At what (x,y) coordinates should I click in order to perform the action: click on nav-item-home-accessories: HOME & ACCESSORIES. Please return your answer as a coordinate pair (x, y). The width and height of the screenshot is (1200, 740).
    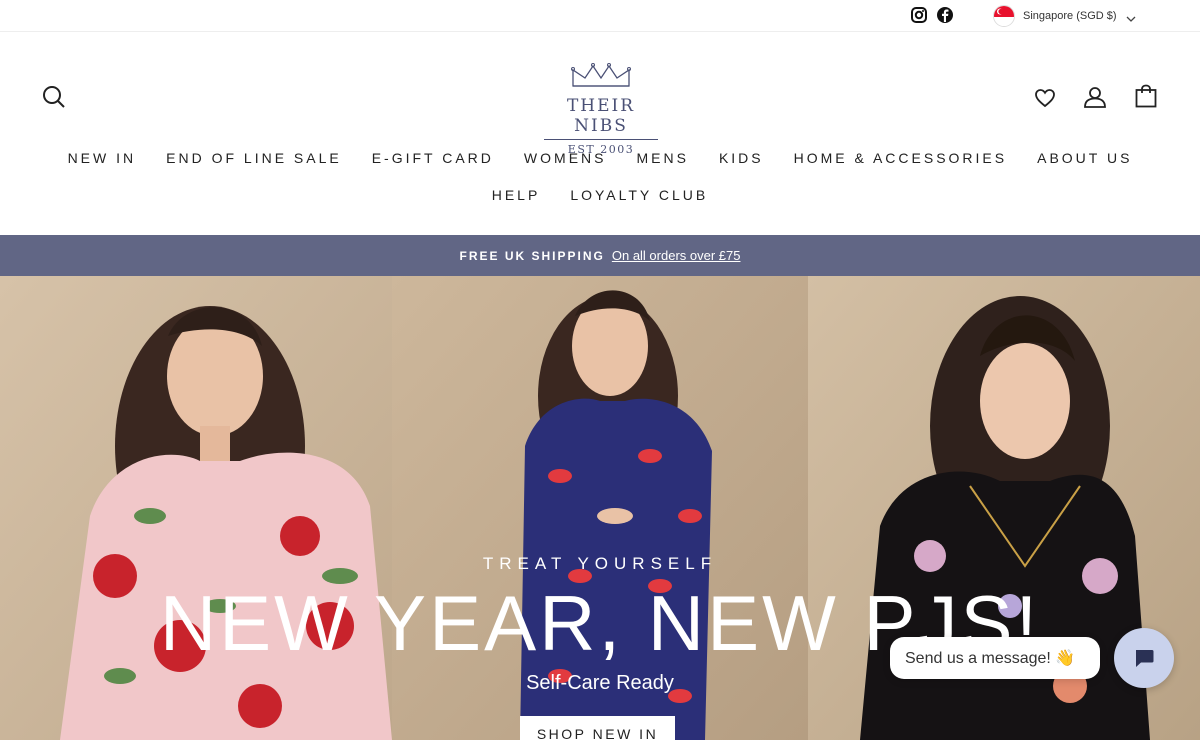
    Looking at the image, I should click on (900, 158).